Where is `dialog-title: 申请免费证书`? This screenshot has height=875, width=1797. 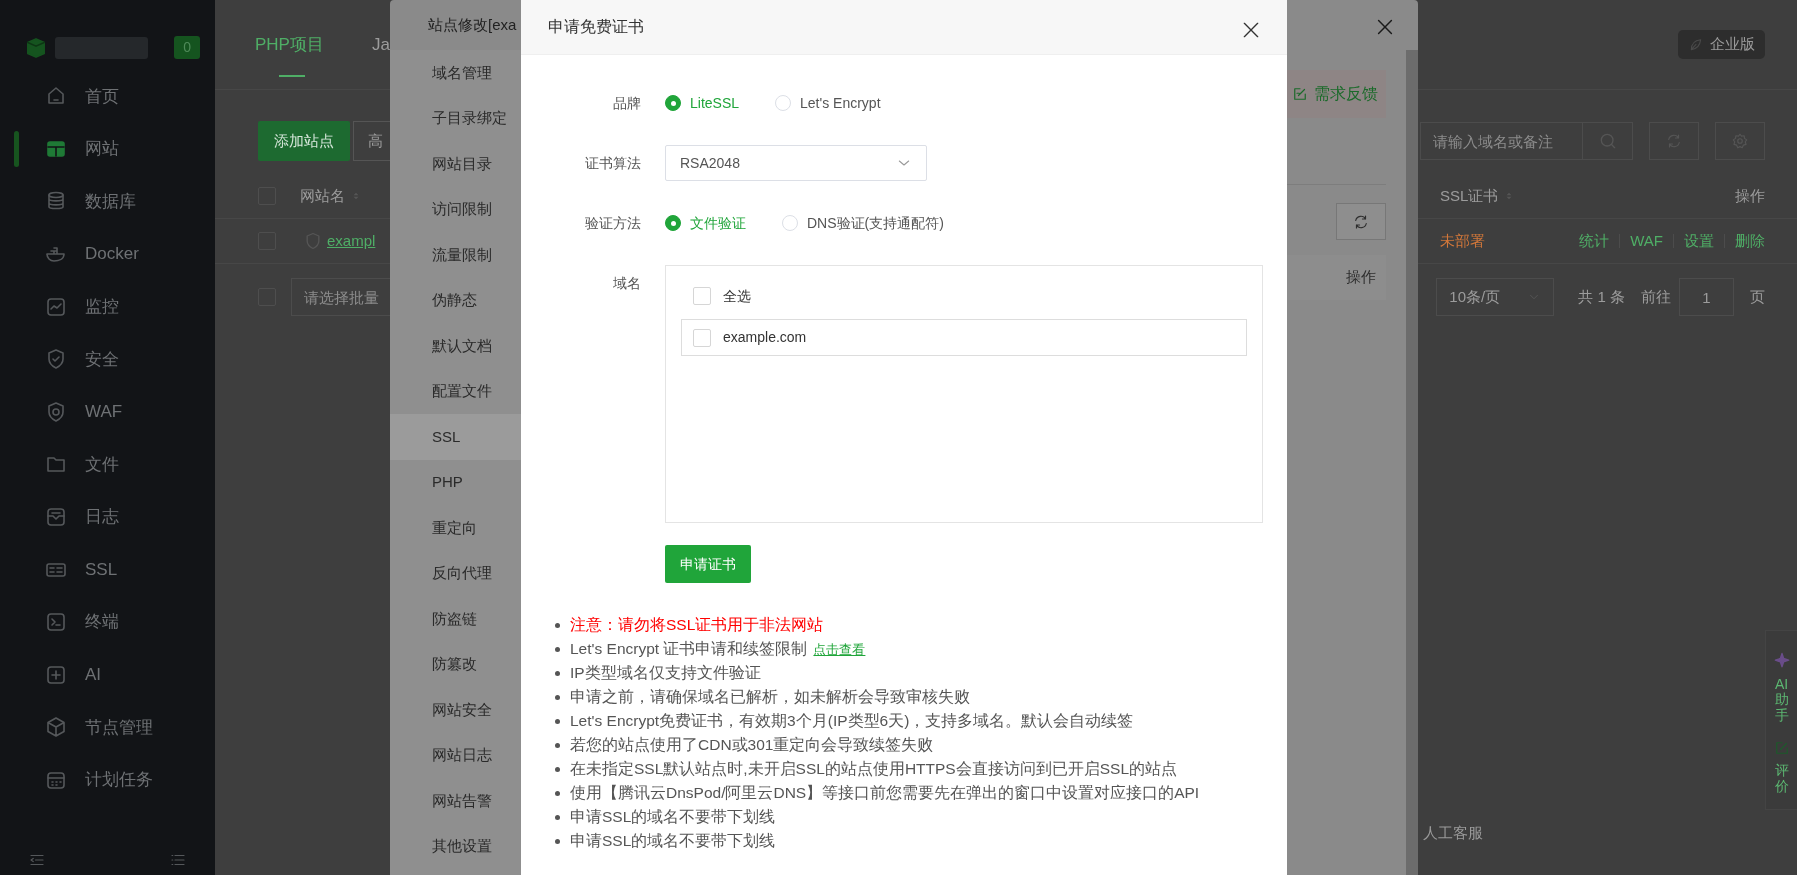 dialog-title: 申请免费证书 is located at coordinates (596, 27).